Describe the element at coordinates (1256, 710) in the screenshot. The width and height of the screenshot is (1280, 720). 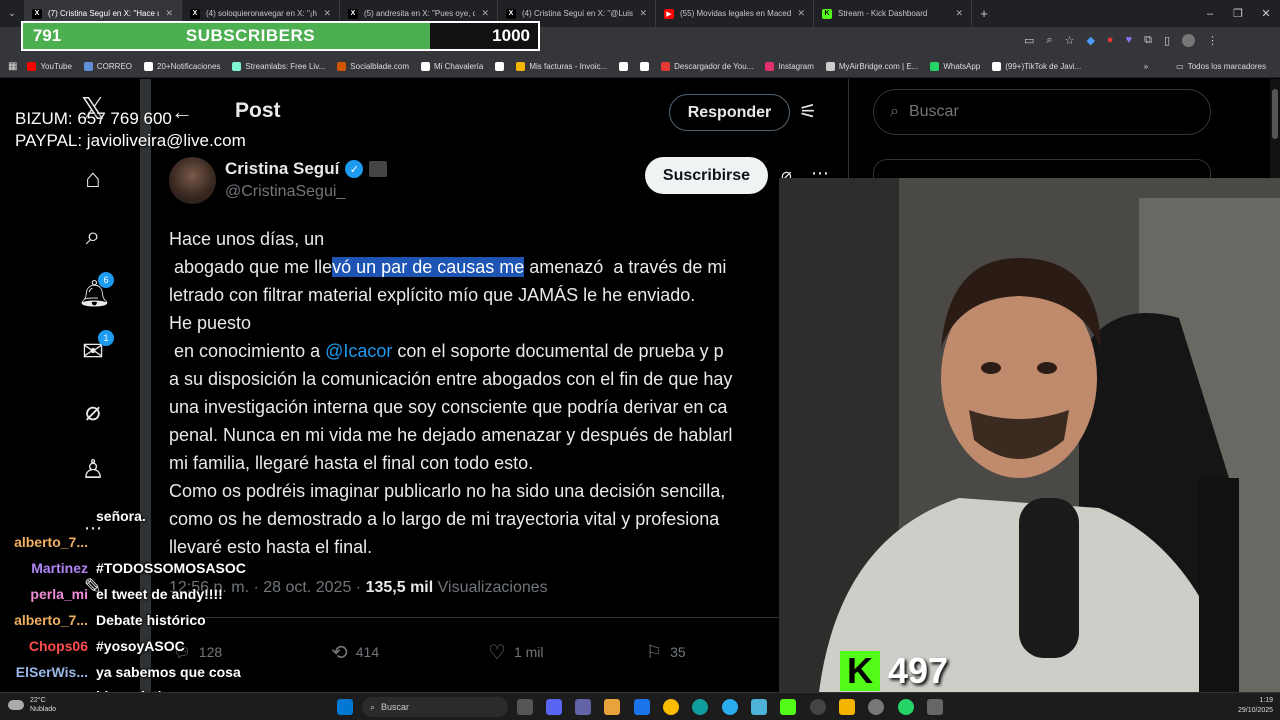
I see `clock-date: 29/10/2025` at that location.